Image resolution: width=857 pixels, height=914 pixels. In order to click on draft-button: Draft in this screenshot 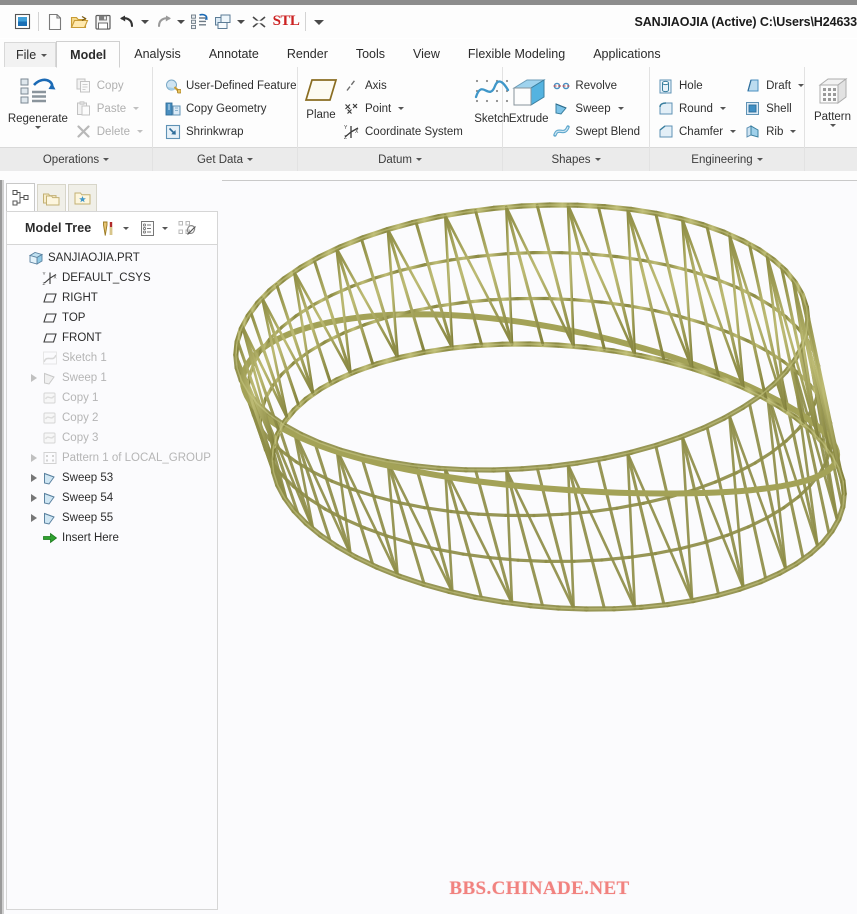, I will do `click(775, 85)`.